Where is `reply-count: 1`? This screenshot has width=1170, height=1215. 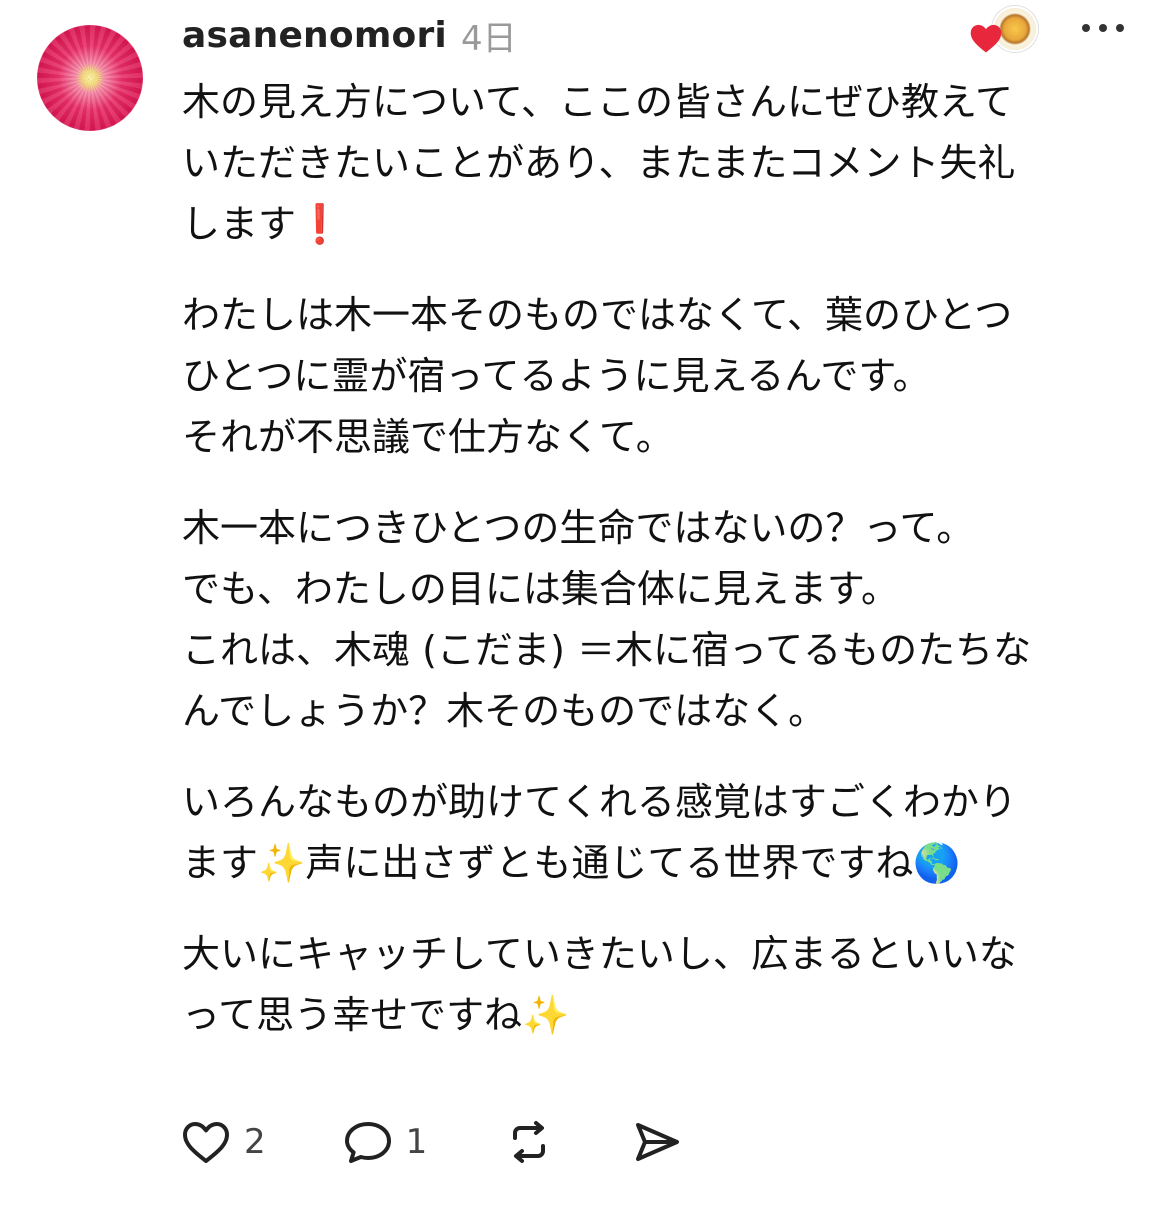
reply-count: 1 is located at coordinates (416, 1142).